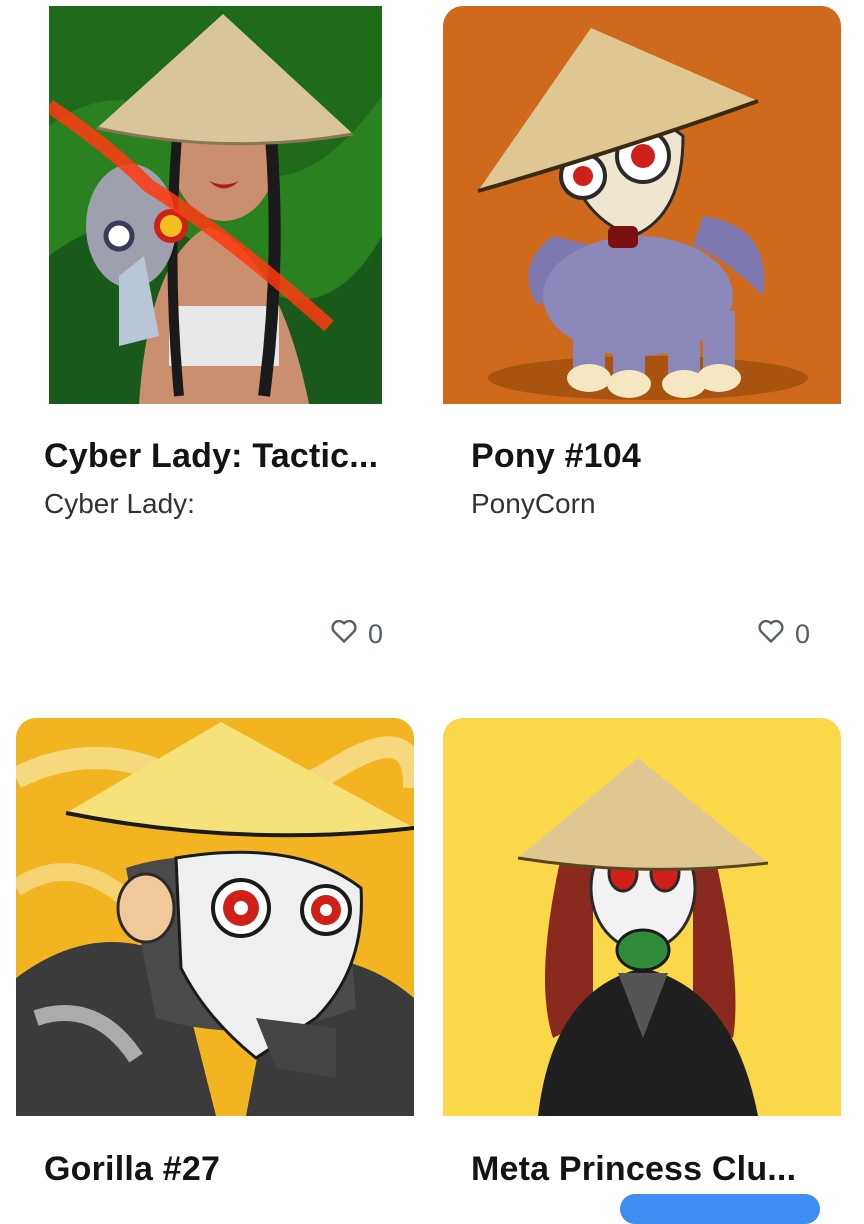 This screenshot has width=864, height=1224. I want to click on floating-action-pill, so click(720, 1209).